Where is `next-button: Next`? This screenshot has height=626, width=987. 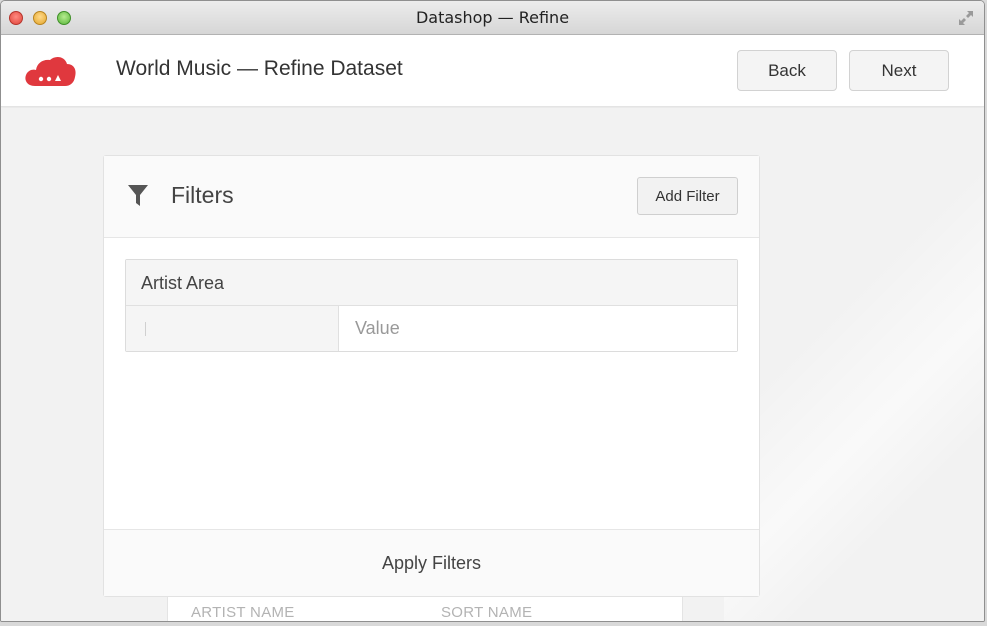 next-button: Next is located at coordinates (899, 70).